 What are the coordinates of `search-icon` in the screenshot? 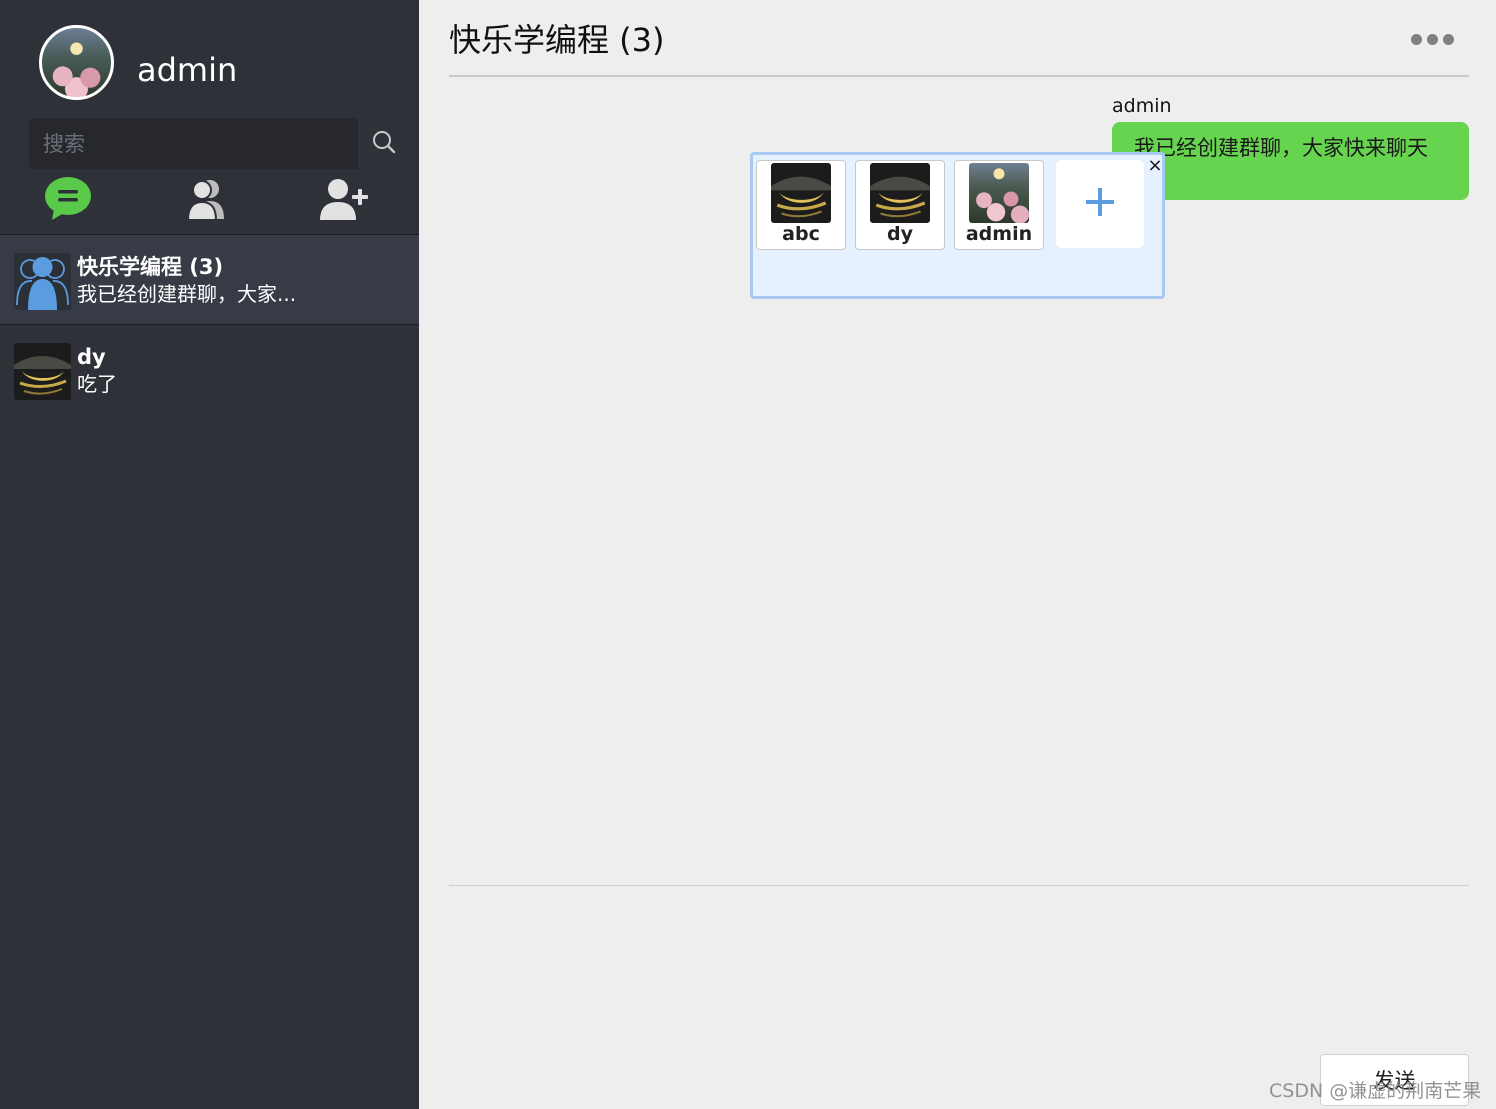 It's located at (384, 144).